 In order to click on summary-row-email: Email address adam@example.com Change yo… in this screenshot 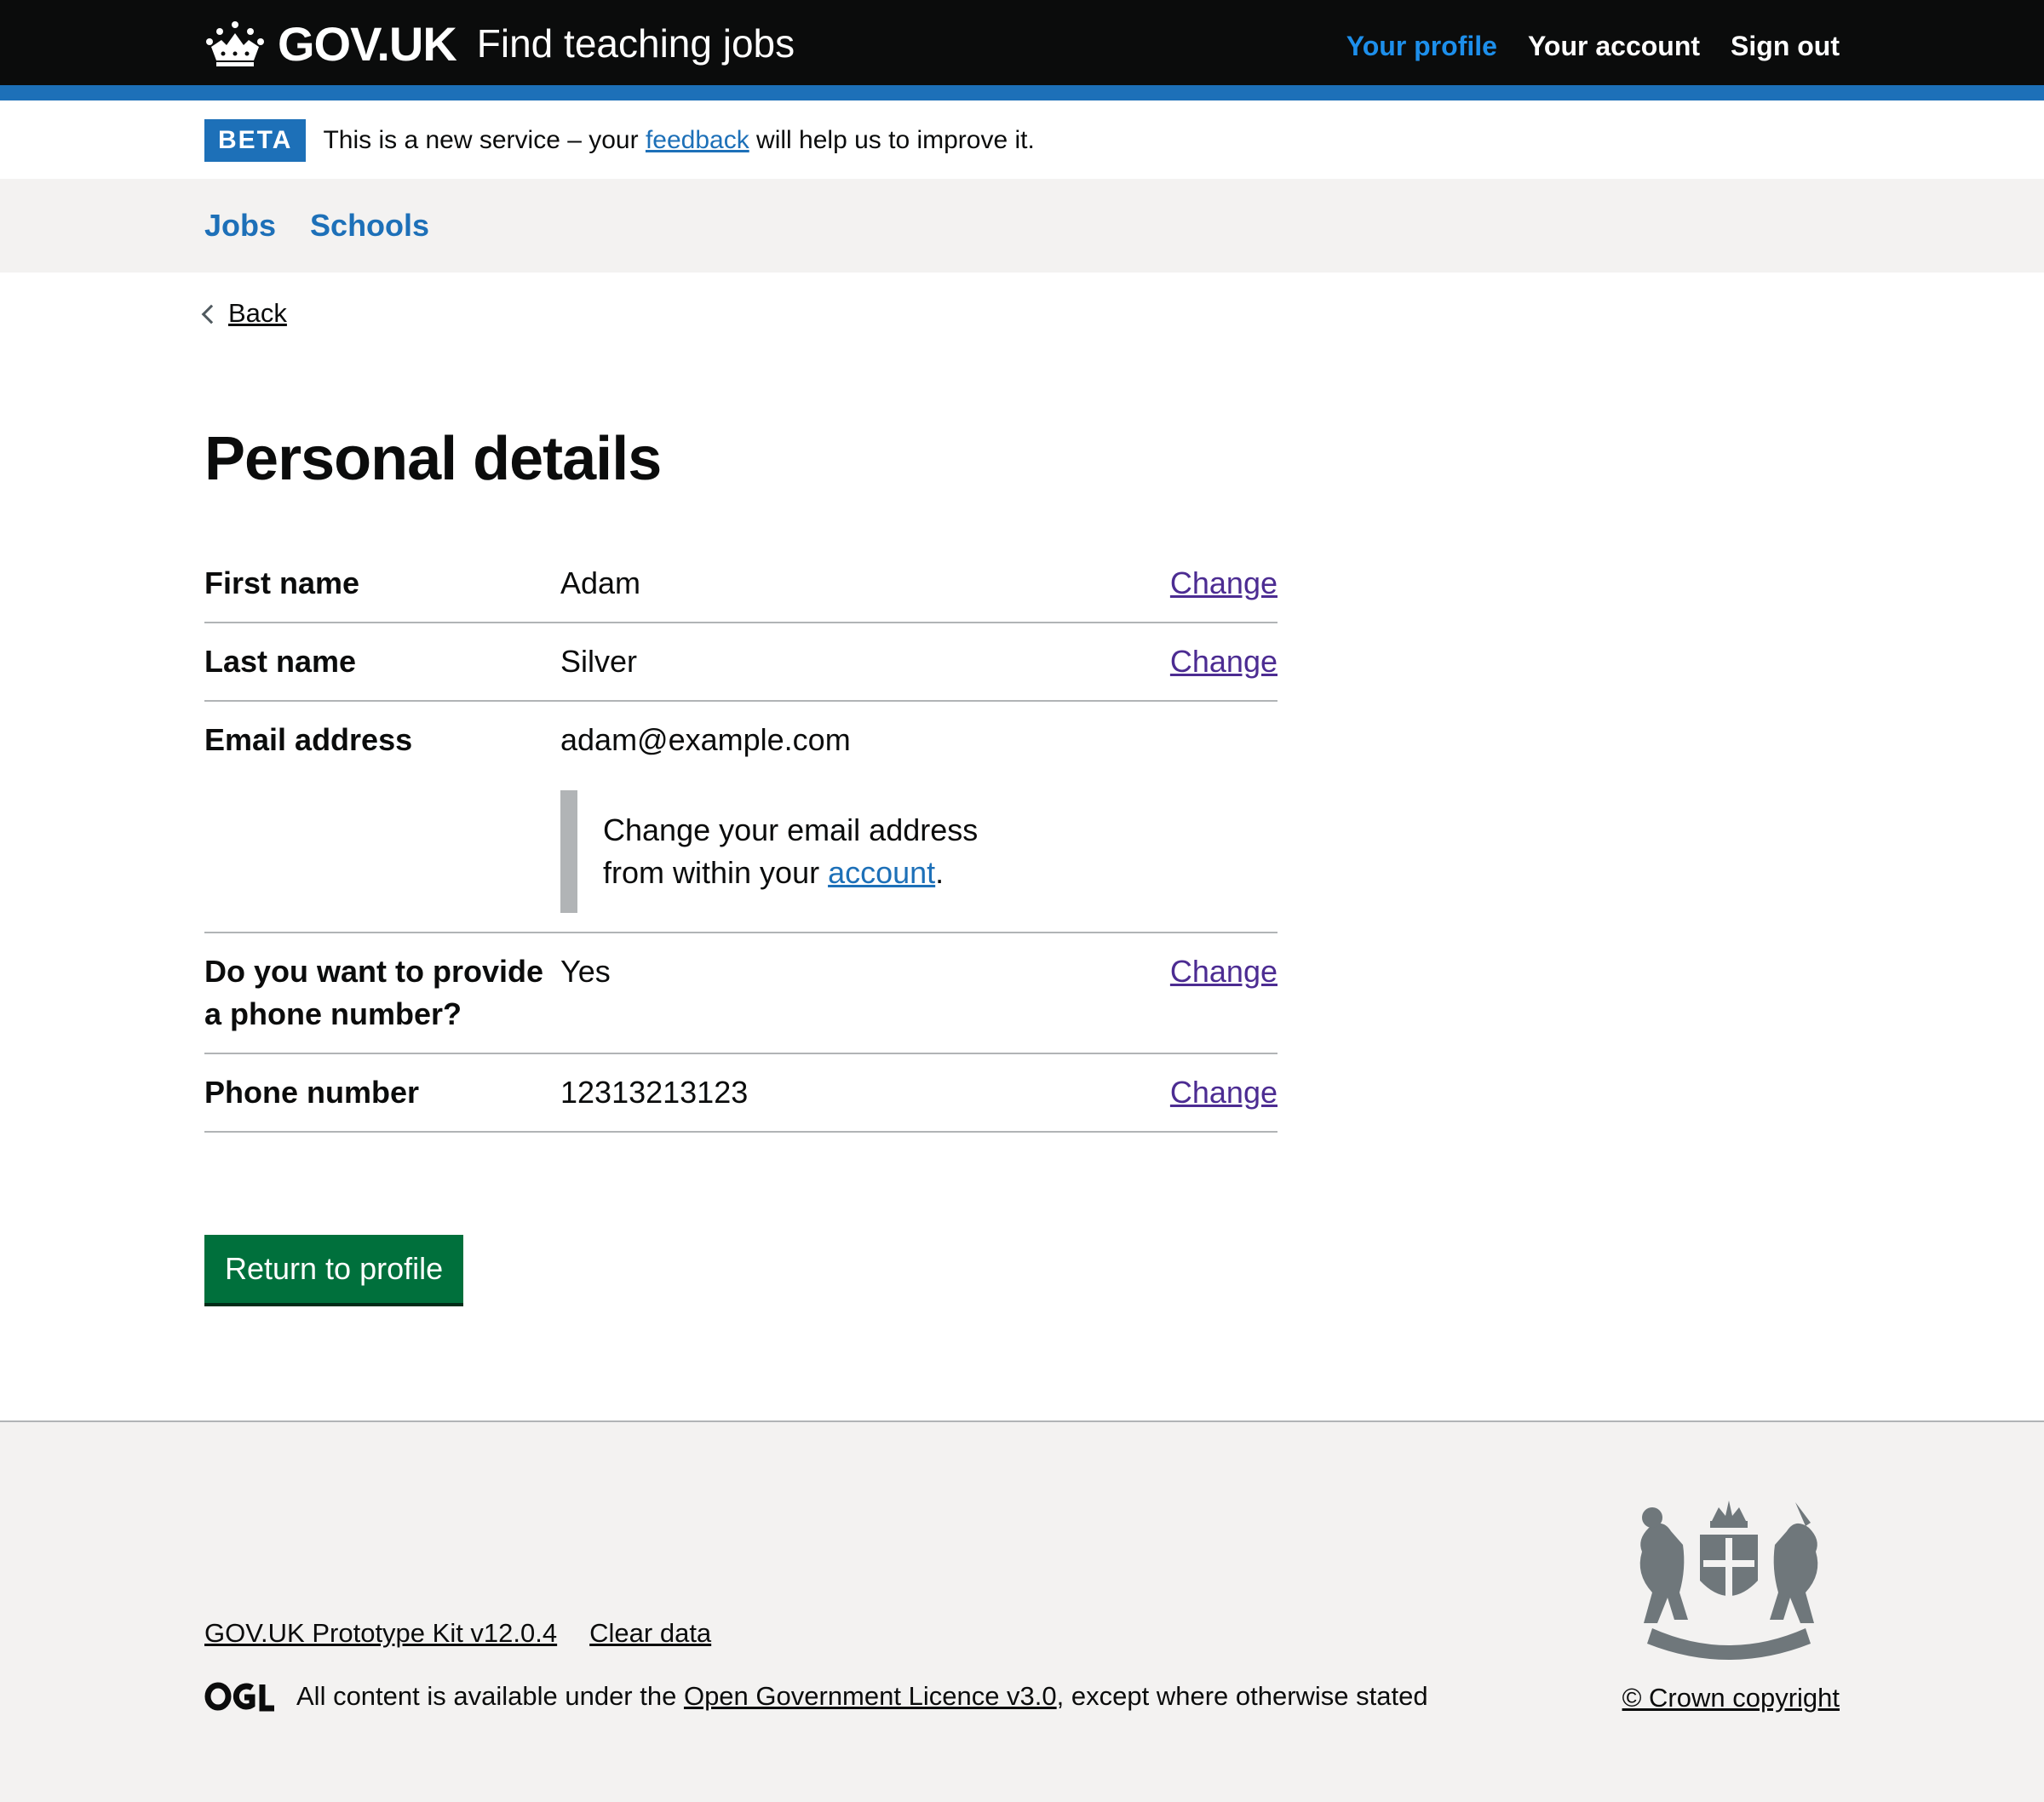, I will do `click(741, 817)`.